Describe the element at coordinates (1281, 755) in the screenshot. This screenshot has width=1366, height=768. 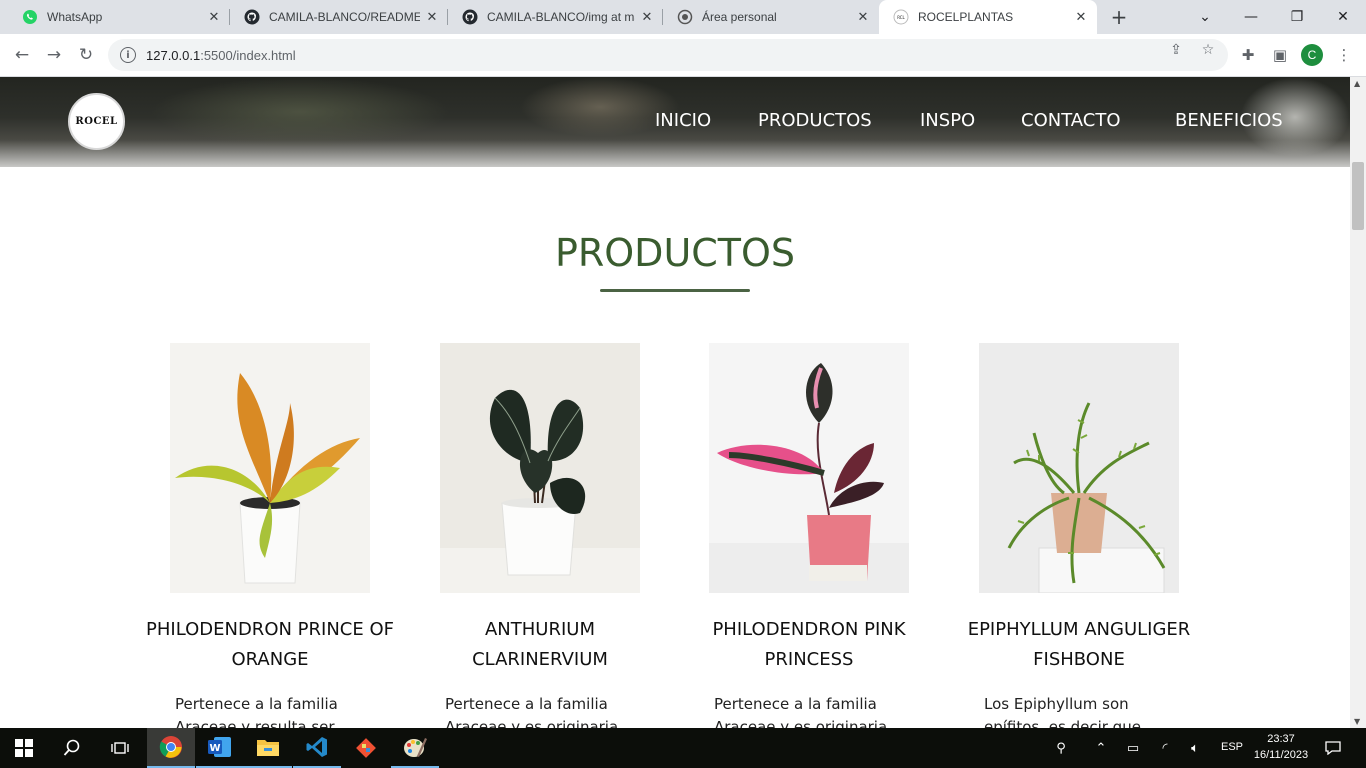
I see `clock-date: 16/11/2023` at that location.